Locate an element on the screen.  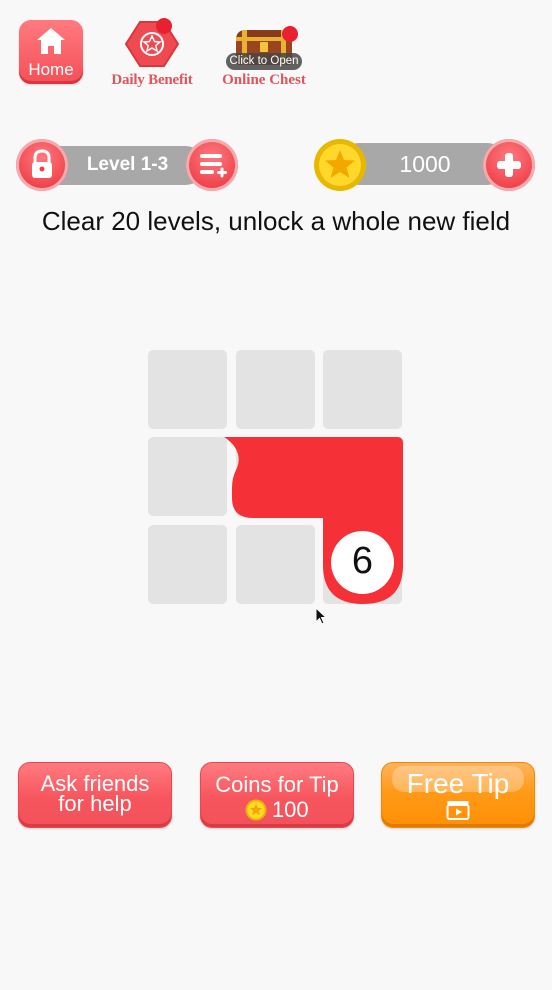
level-label: Level 1-3 is located at coordinates (127, 164).